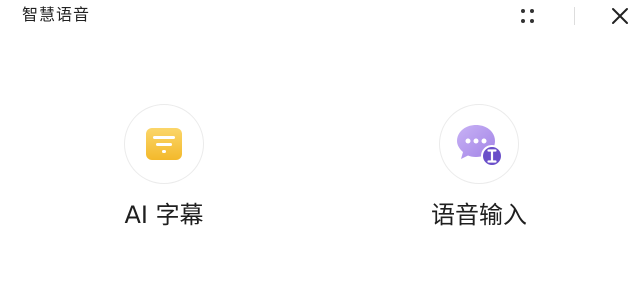 This screenshot has width=640, height=283. I want to click on grid-menu-button, so click(528, 16).